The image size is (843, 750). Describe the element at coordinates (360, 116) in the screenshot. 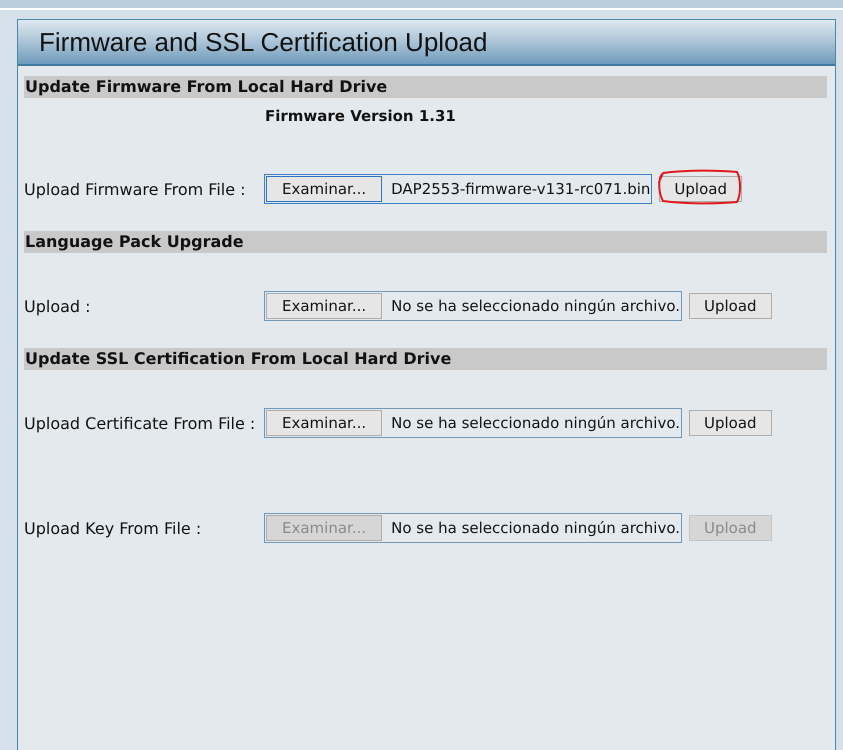

I see `firmware-version: Firmware Version 1.31` at that location.